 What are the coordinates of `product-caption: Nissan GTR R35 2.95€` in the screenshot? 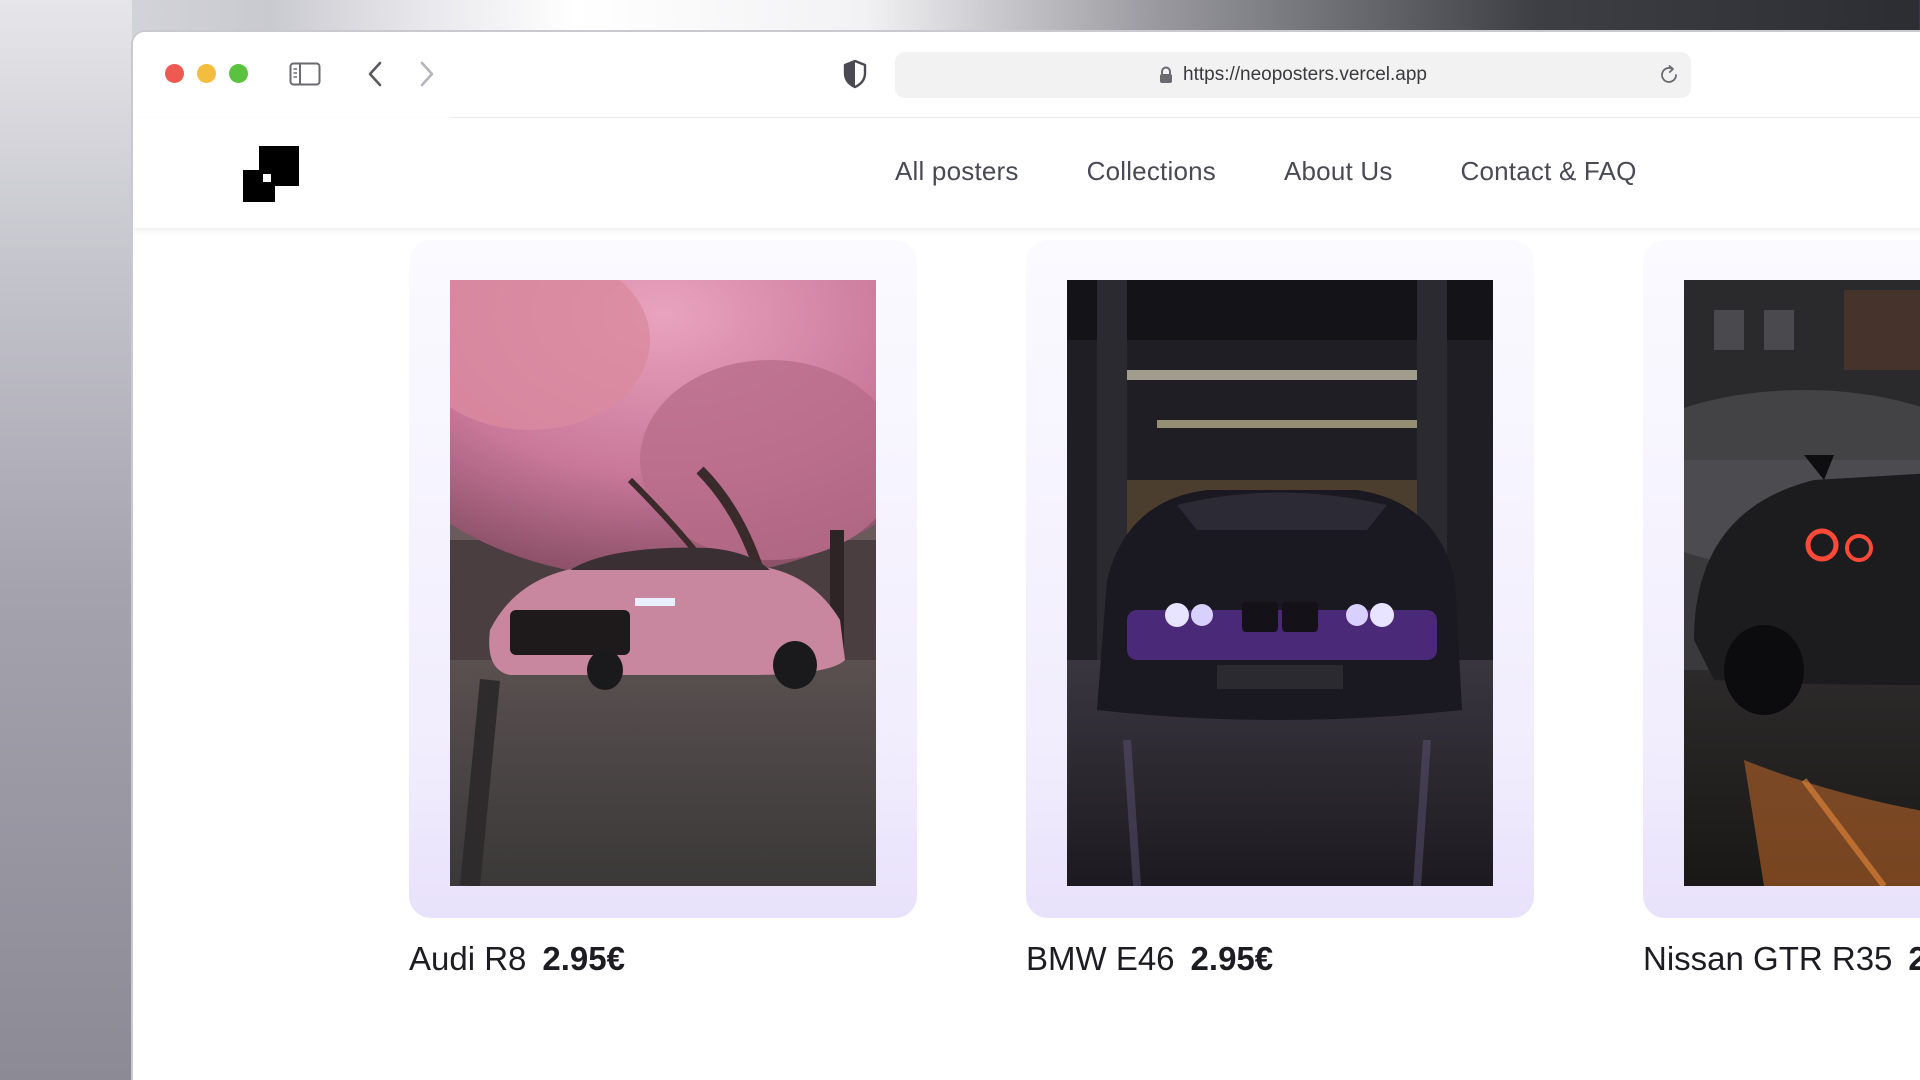 It's located at (1781, 959).